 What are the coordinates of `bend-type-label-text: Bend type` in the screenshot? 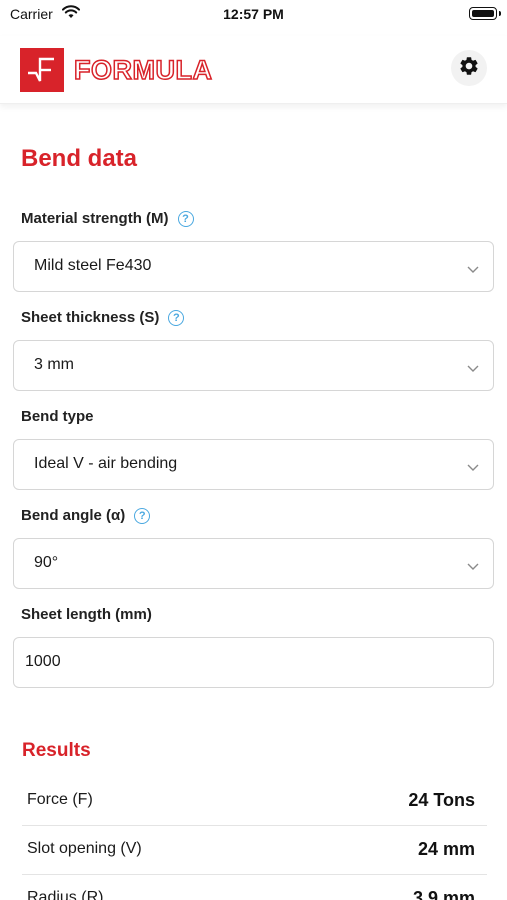 It's located at (57, 416).